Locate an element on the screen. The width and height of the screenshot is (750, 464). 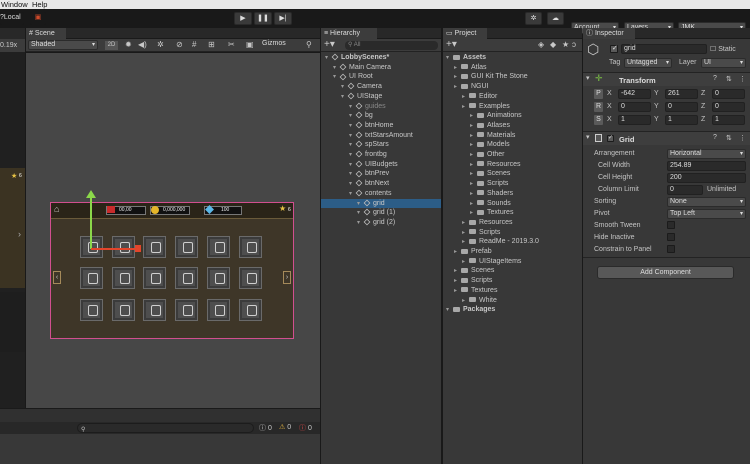
menu-window: Window is located at coordinates (14, 4).